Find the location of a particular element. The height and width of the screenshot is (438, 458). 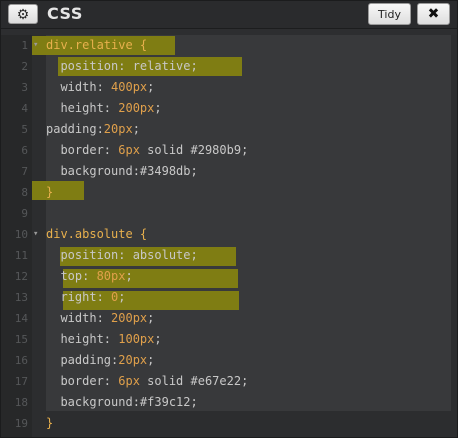

code-line: 3 width: 400px; is located at coordinates (229, 87).